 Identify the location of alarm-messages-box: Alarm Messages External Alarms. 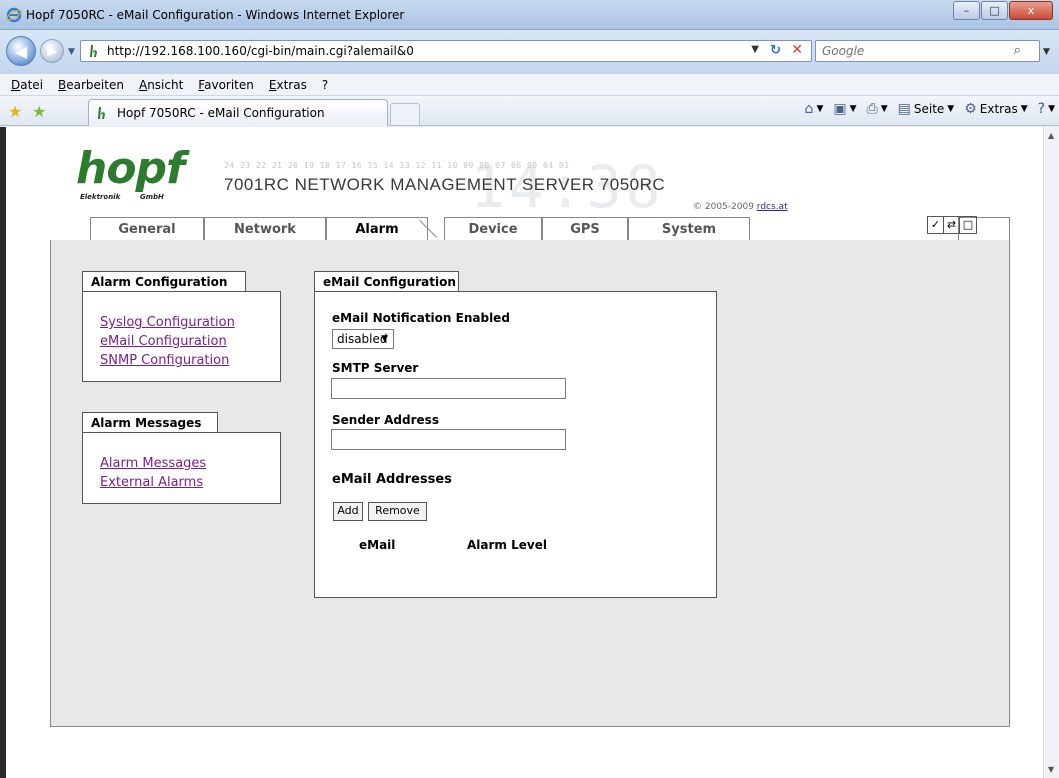
(181, 468).